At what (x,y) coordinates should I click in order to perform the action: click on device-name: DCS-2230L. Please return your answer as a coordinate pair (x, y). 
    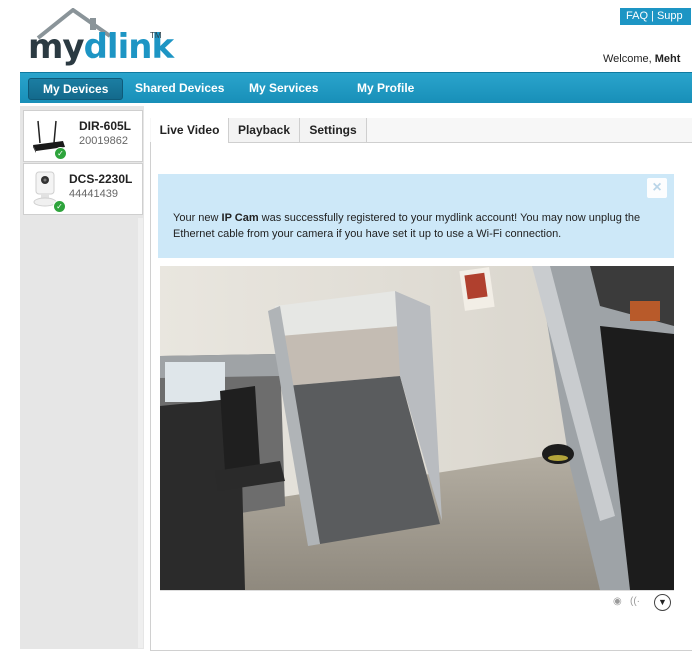
    Looking at the image, I should click on (101, 179).